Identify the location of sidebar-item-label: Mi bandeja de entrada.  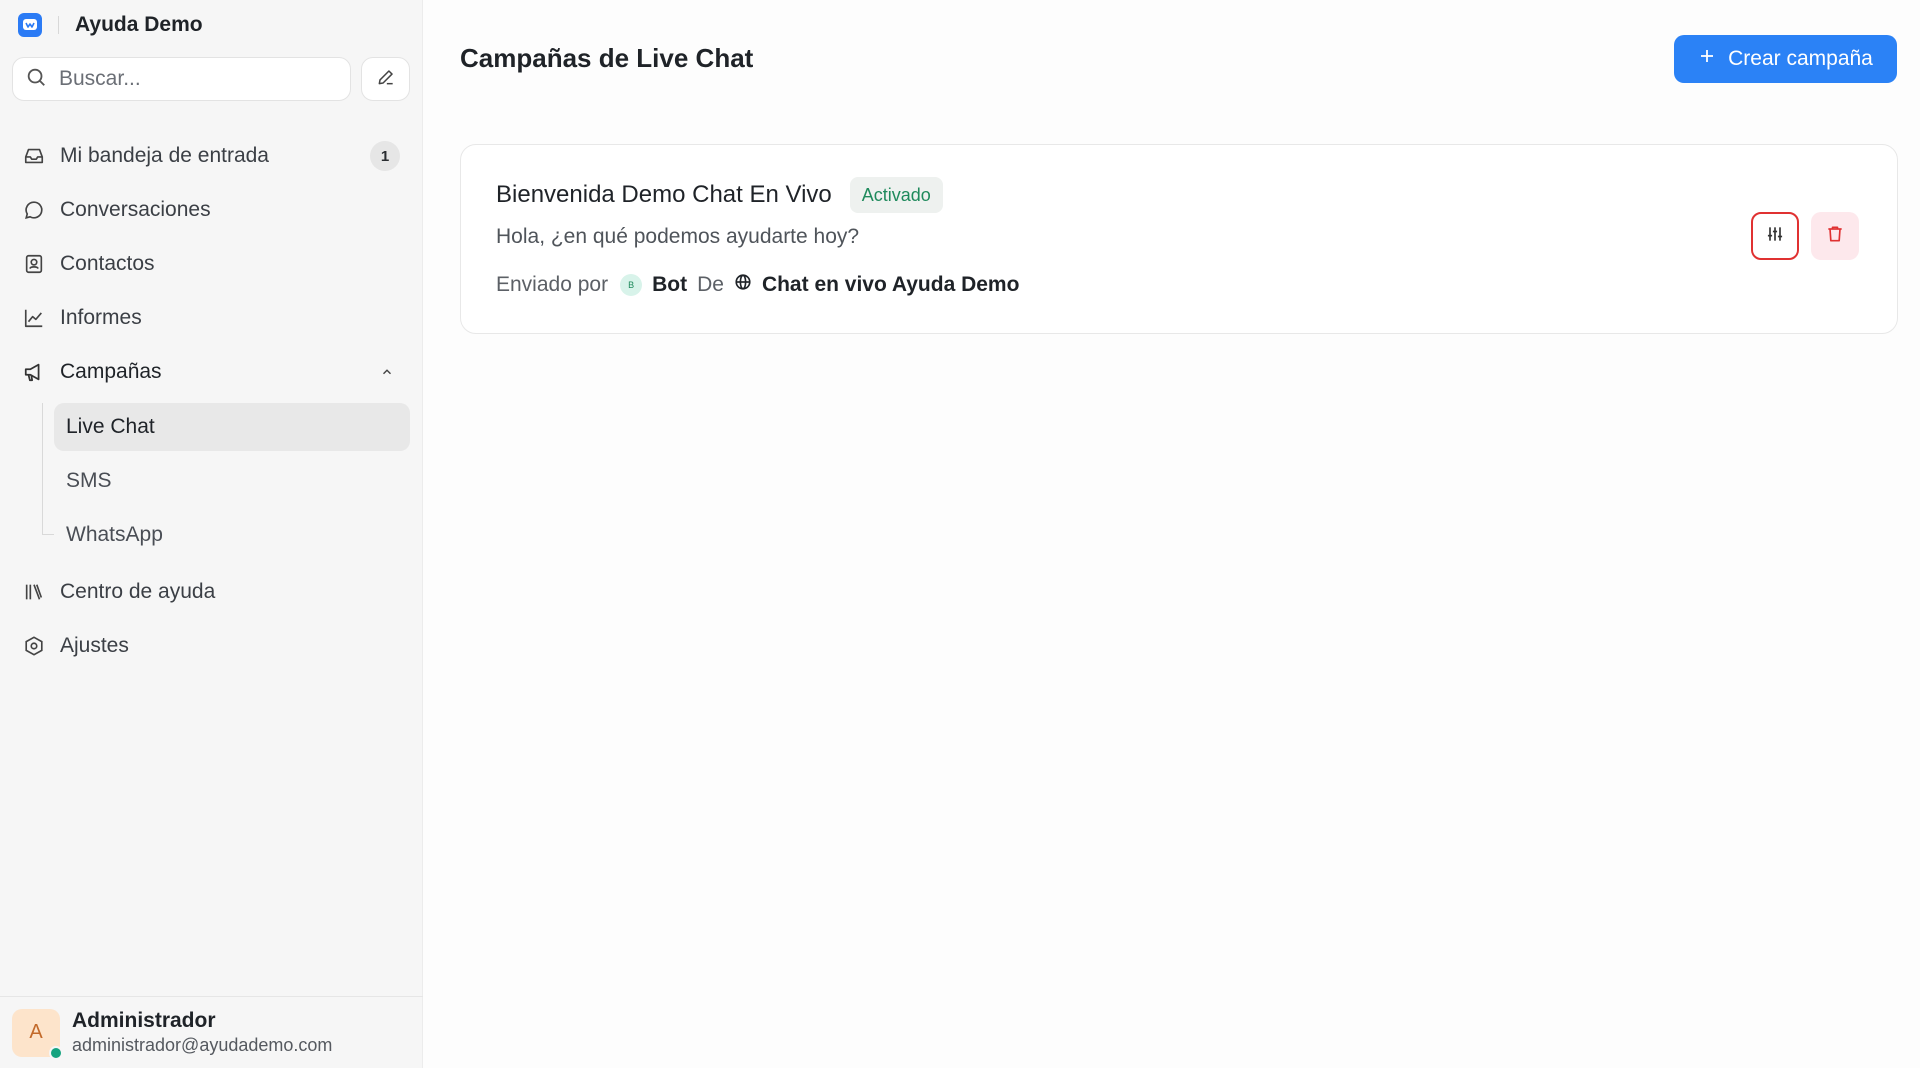
(164, 155).